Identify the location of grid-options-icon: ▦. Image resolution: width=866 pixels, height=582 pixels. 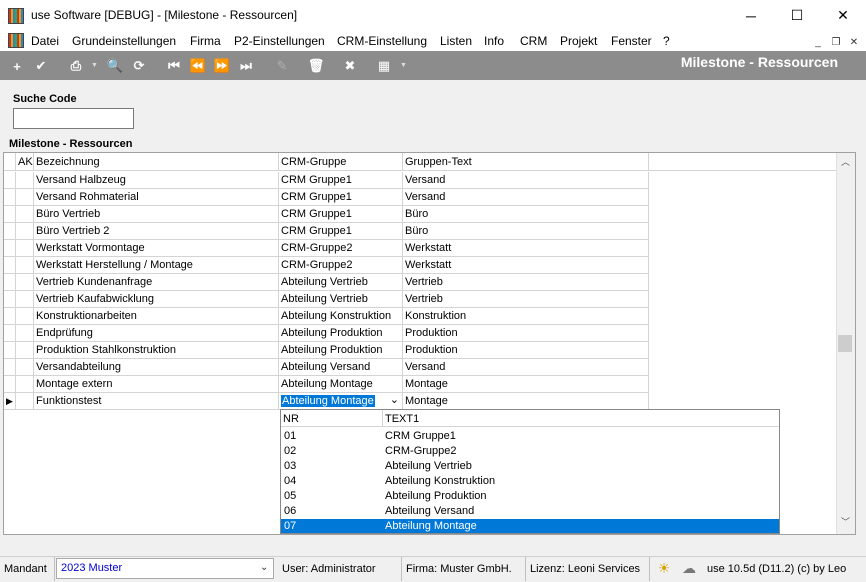
(384, 66).